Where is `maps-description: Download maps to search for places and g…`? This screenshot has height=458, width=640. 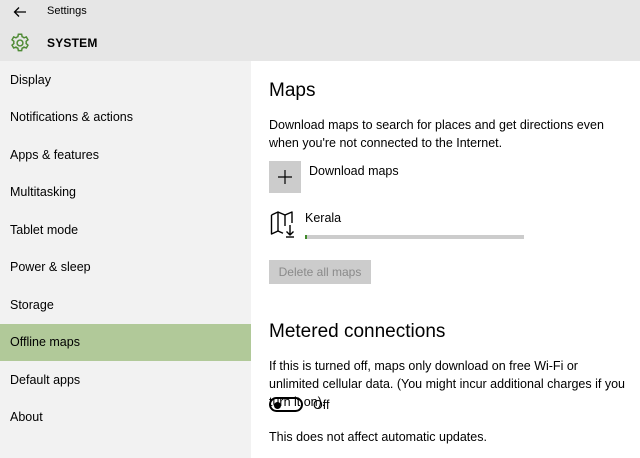 maps-description: Download maps to search for places and g… is located at coordinates (436, 134).